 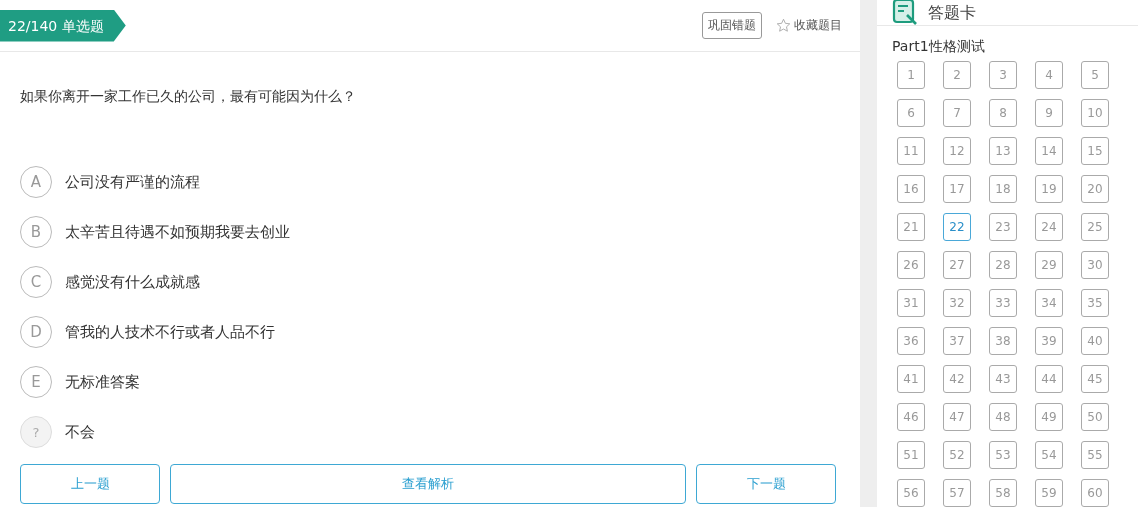 I want to click on question-number-button: 54, so click(x=1049, y=455).